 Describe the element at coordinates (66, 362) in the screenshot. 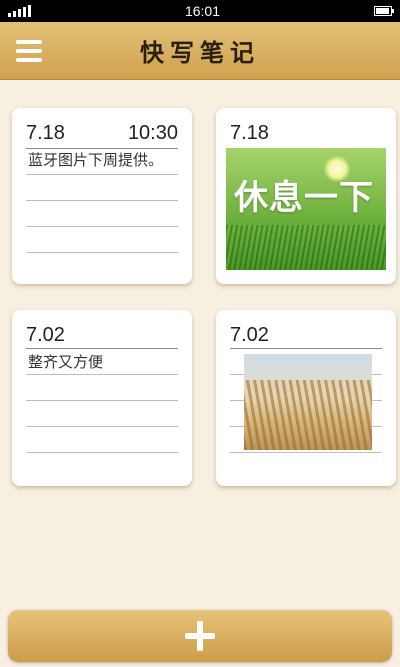

I see `note-text: 整齐又方便` at that location.